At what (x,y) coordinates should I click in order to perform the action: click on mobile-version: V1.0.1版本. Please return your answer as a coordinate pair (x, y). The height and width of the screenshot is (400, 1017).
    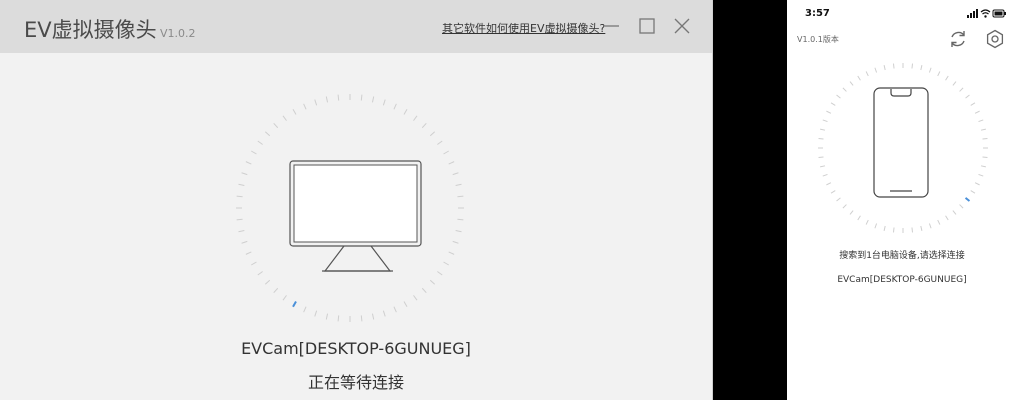
    Looking at the image, I should click on (818, 39).